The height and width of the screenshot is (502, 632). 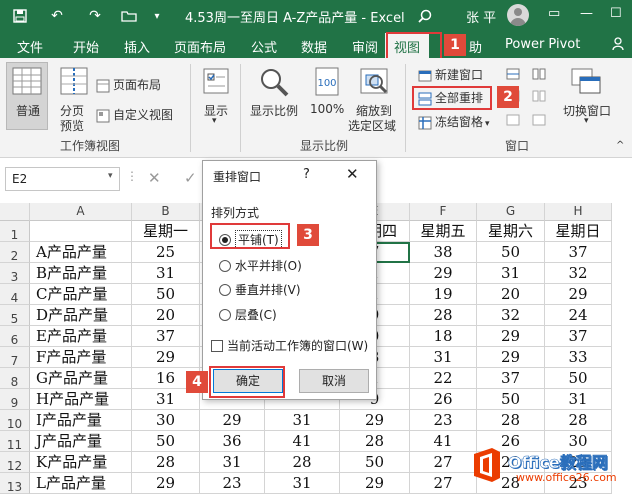 I want to click on tab-review: 审阅, so click(x=365, y=46).